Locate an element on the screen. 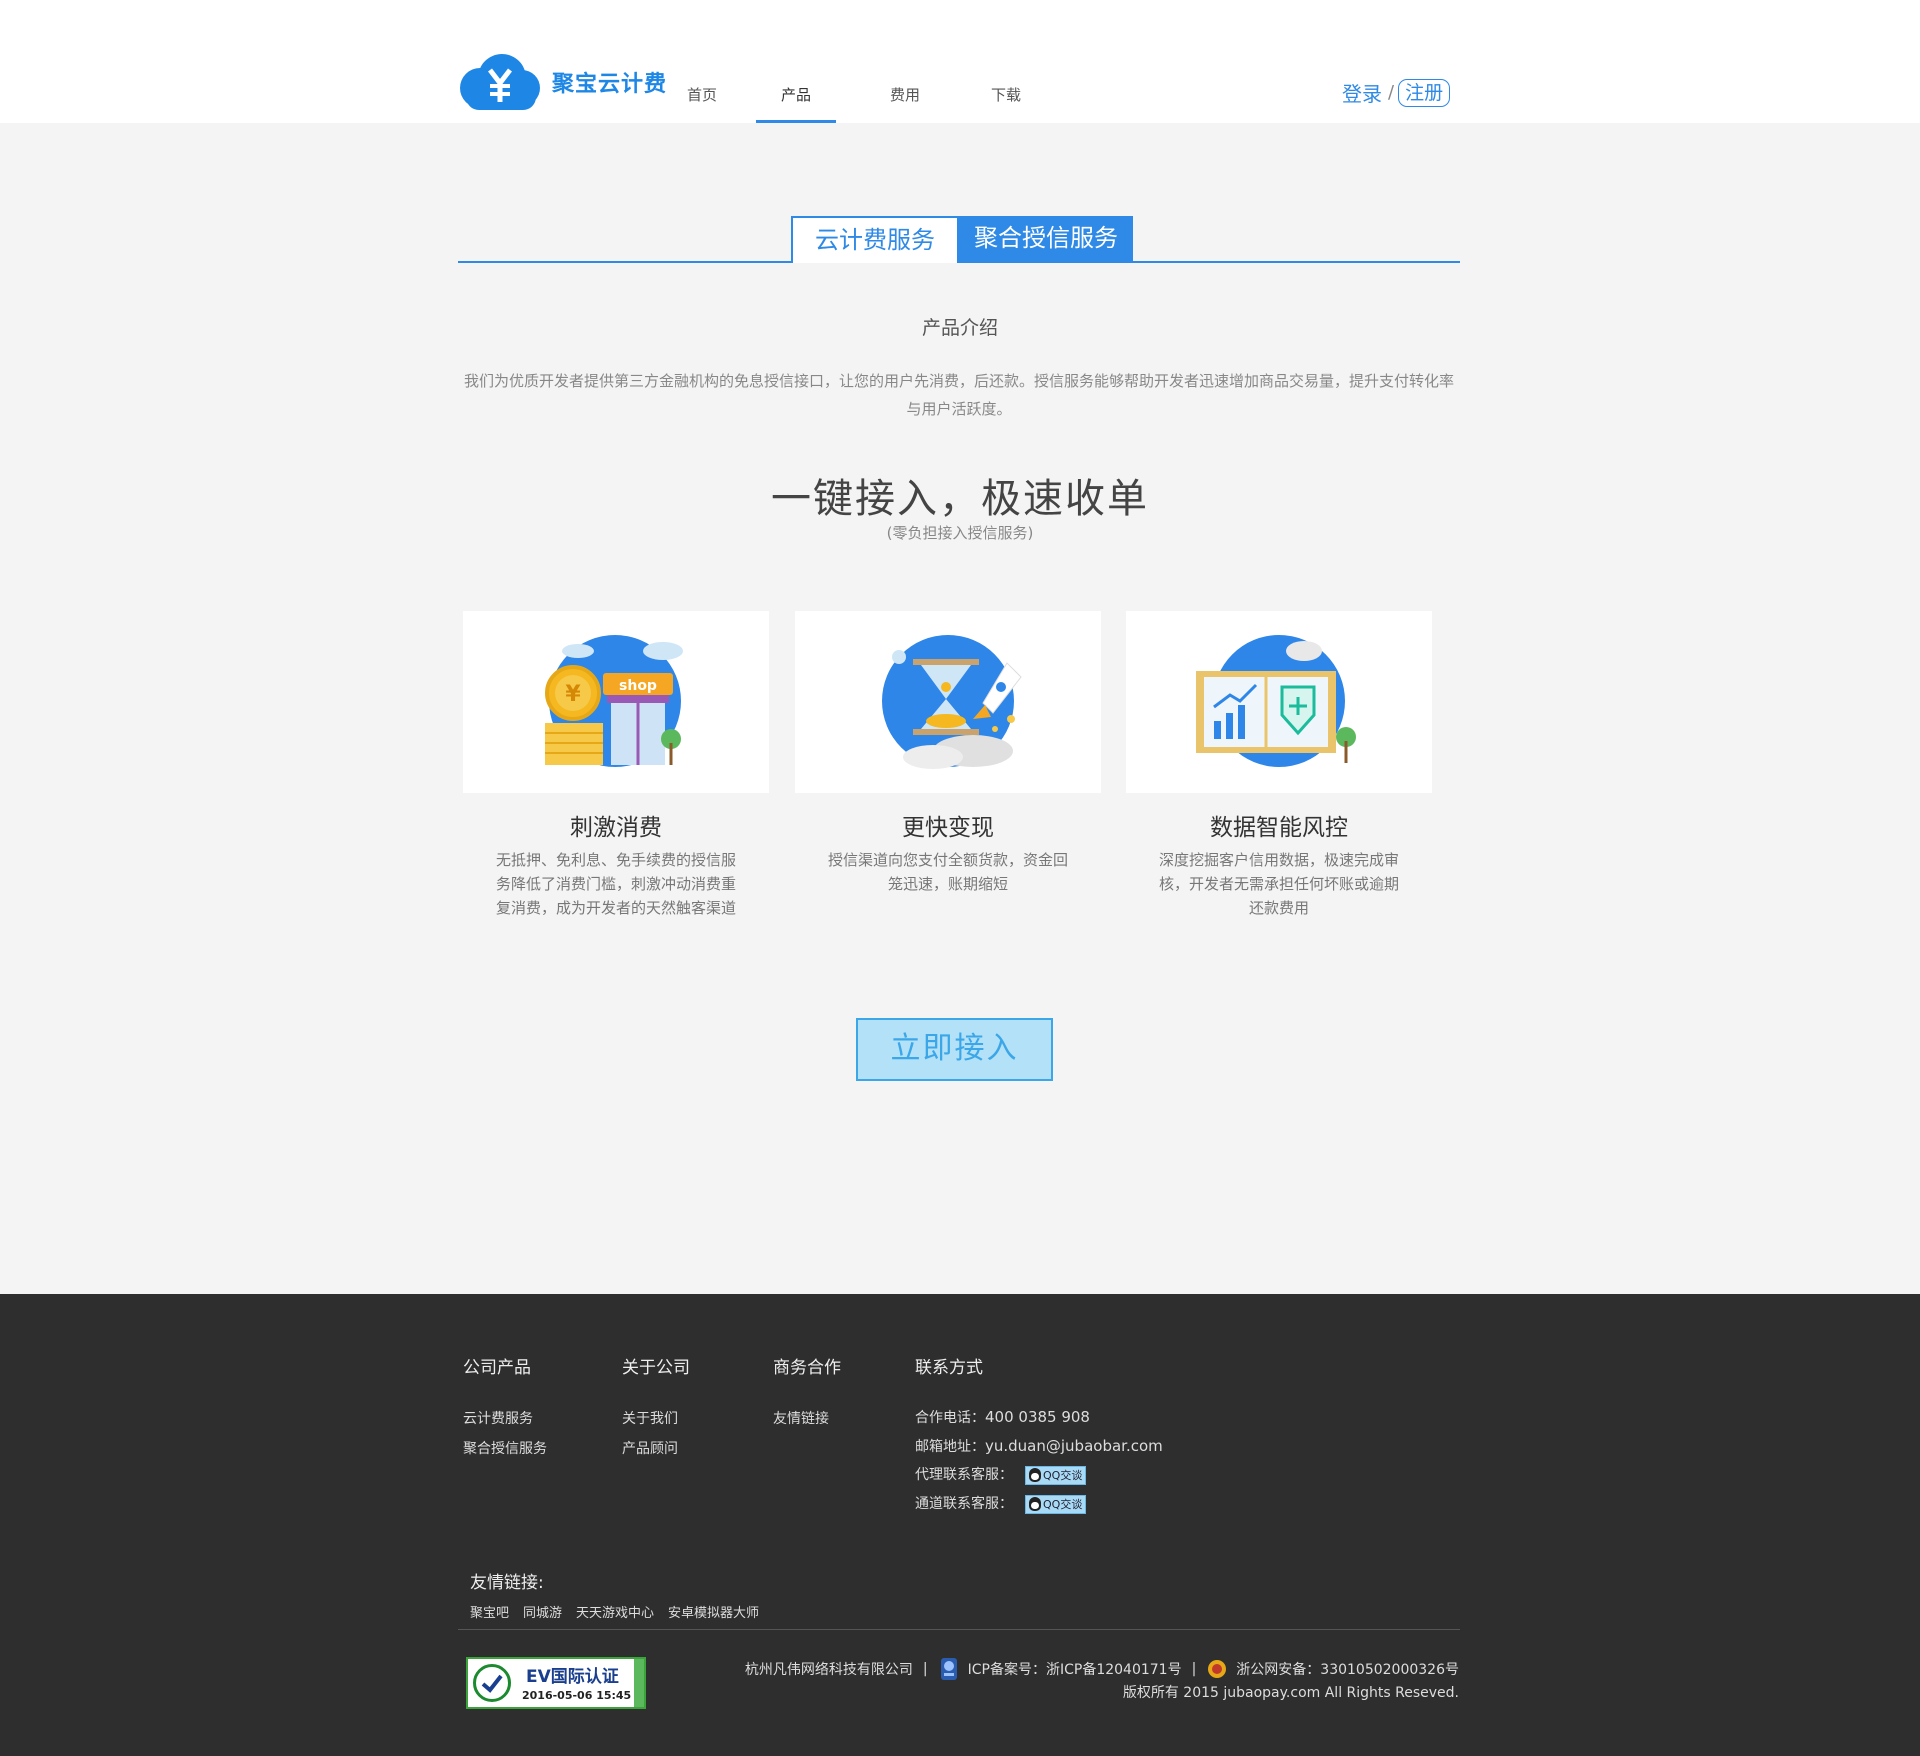  friend-links: 聚宝吧 同城游 天天游戏中心 安卓模拟器大师 is located at coordinates (614, 1611).